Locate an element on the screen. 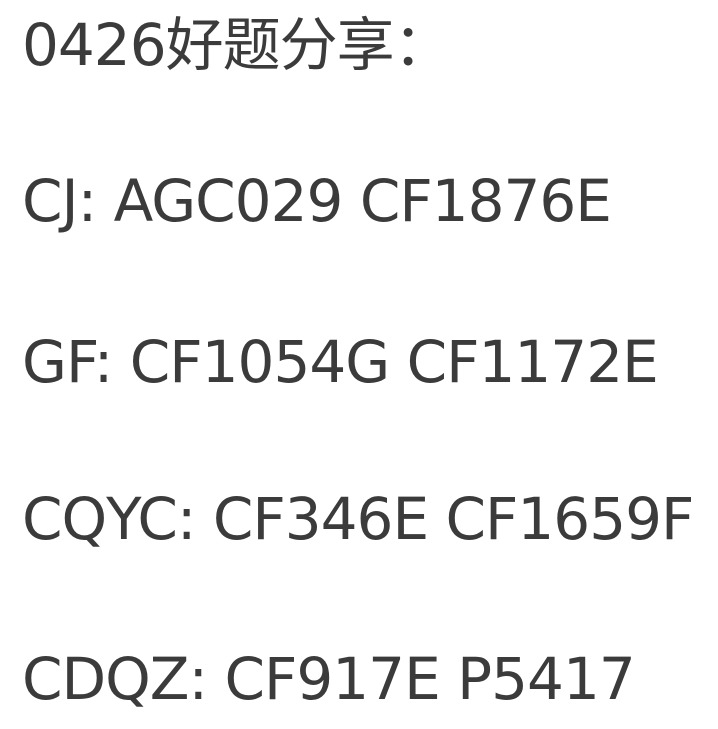 This screenshot has width=718, height=729. problem-line-gf: GF: CF1054G CF1172E is located at coordinates (340, 362).